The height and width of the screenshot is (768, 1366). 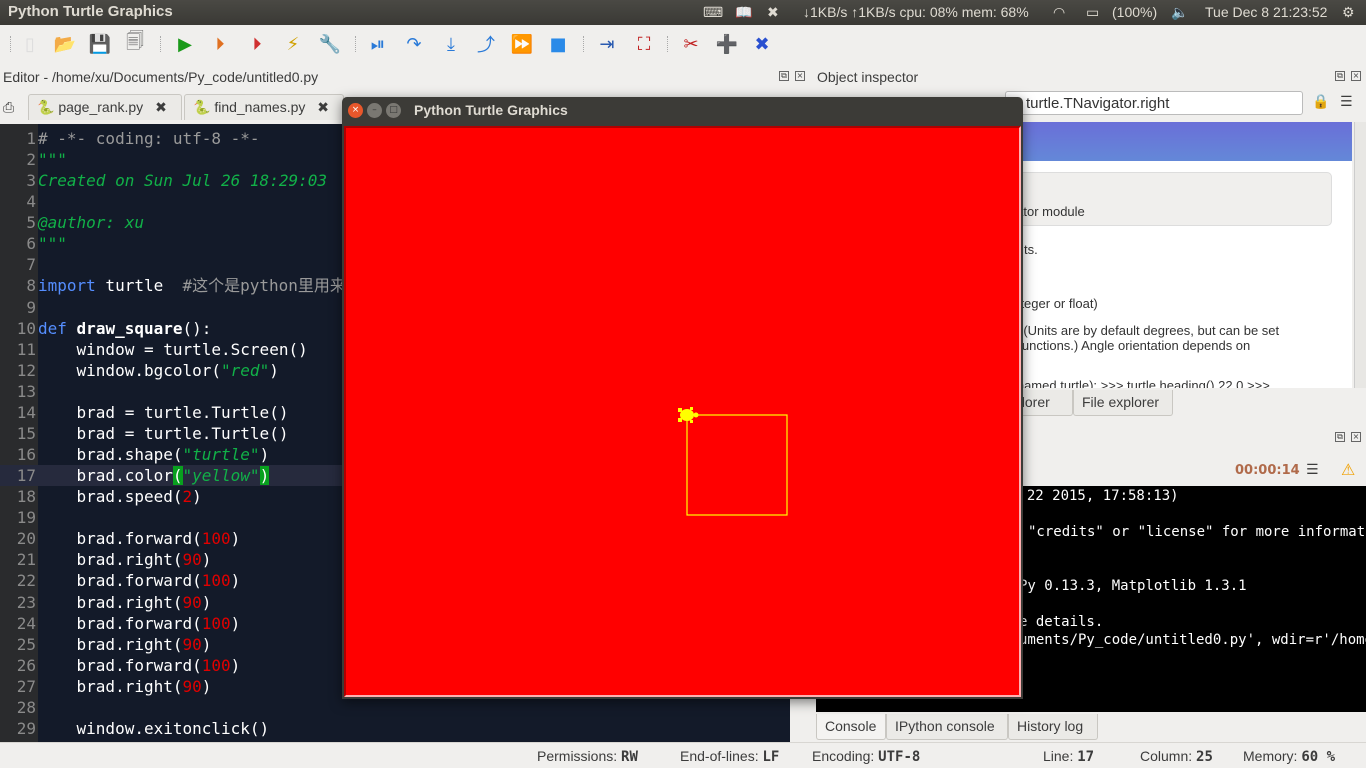 What do you see at coordinates (185, 44) in the screenshot?
I see `run-icon: ▶` at bounding box center [185, 44].